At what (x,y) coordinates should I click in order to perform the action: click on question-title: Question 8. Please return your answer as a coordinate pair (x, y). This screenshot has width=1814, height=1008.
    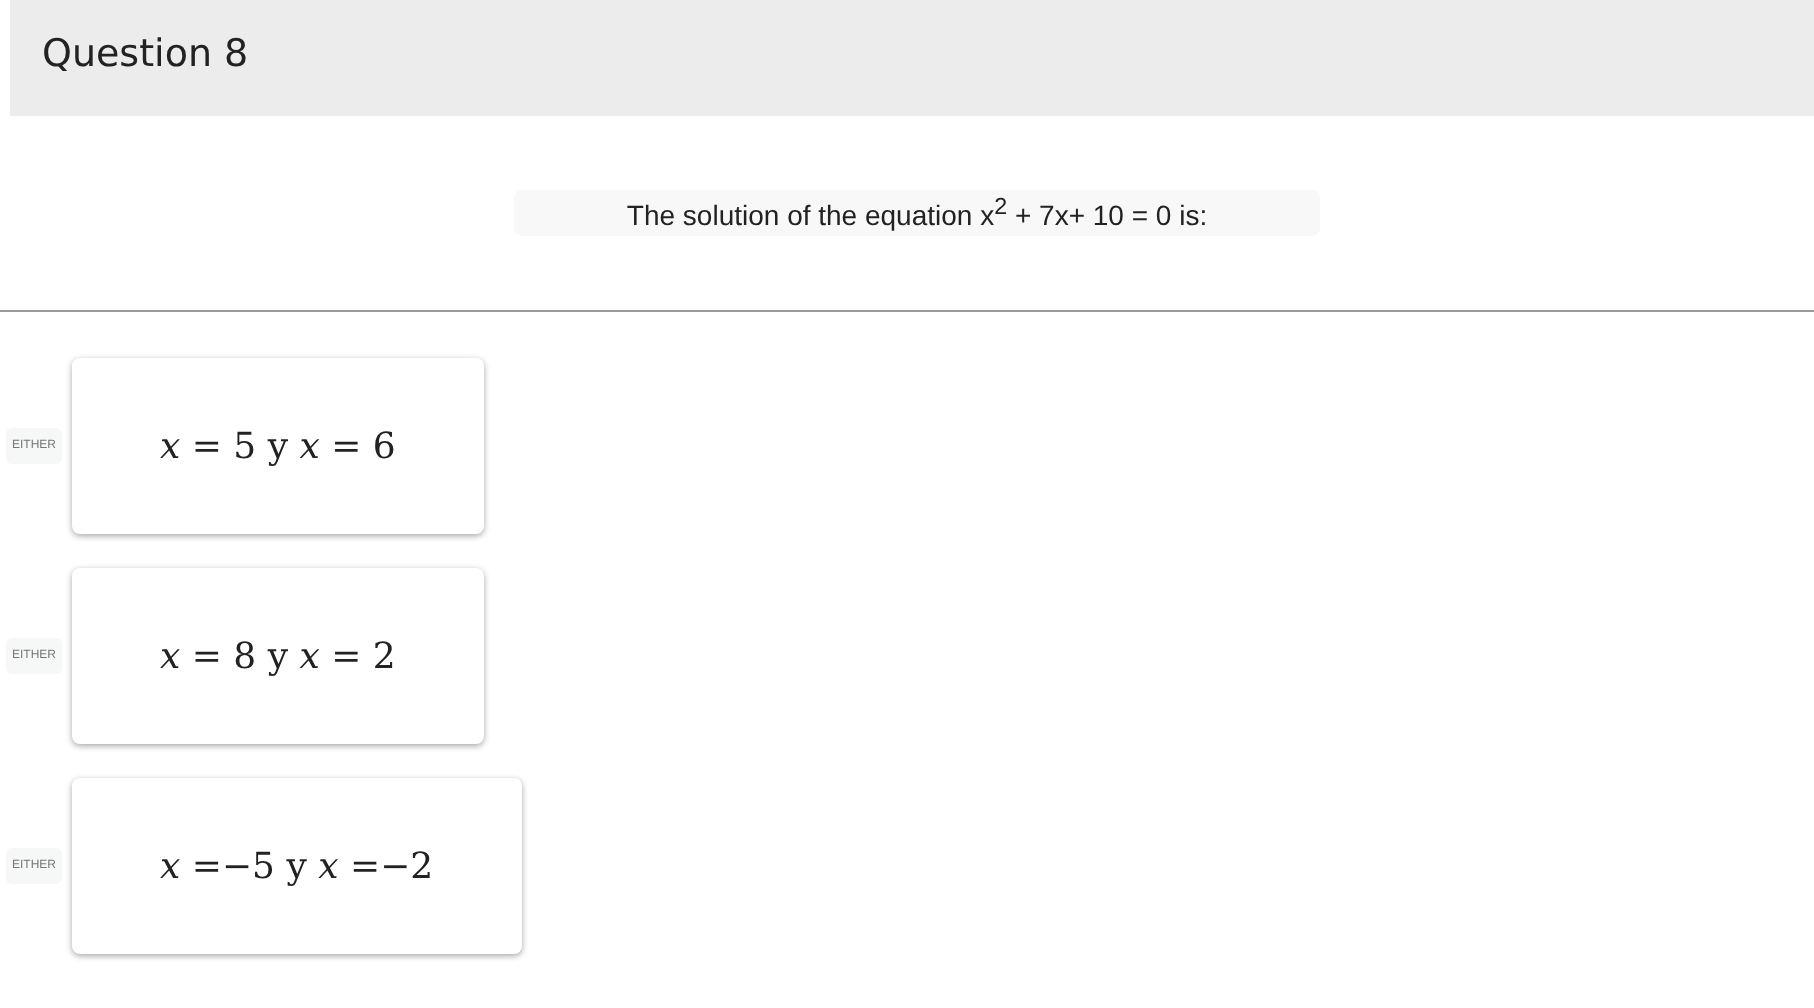
    Looking at the image, I should click on (145, 56).